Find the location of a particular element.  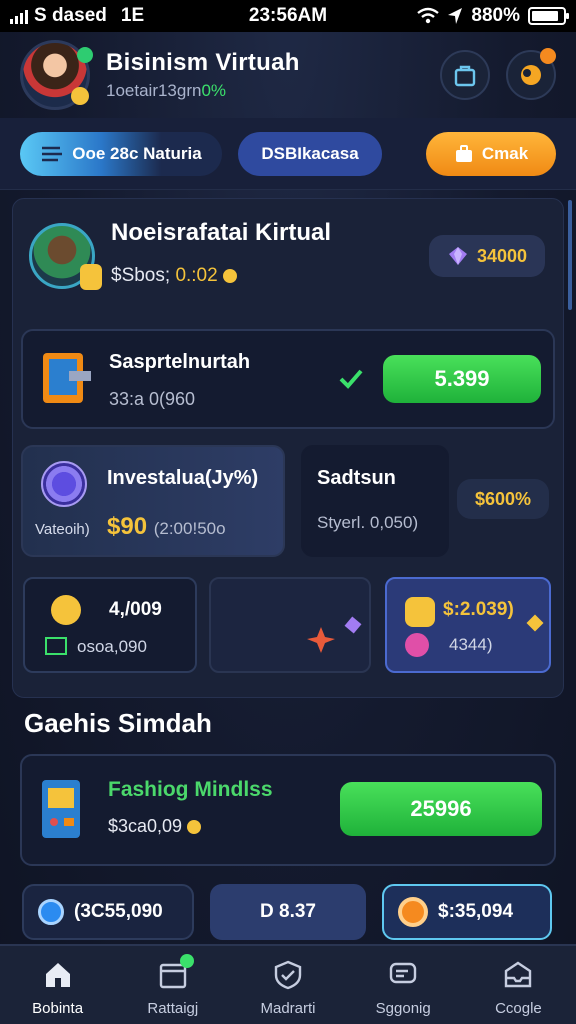

player-balance: $Sbos; 0.:02 is located at coordinates (174, 276).